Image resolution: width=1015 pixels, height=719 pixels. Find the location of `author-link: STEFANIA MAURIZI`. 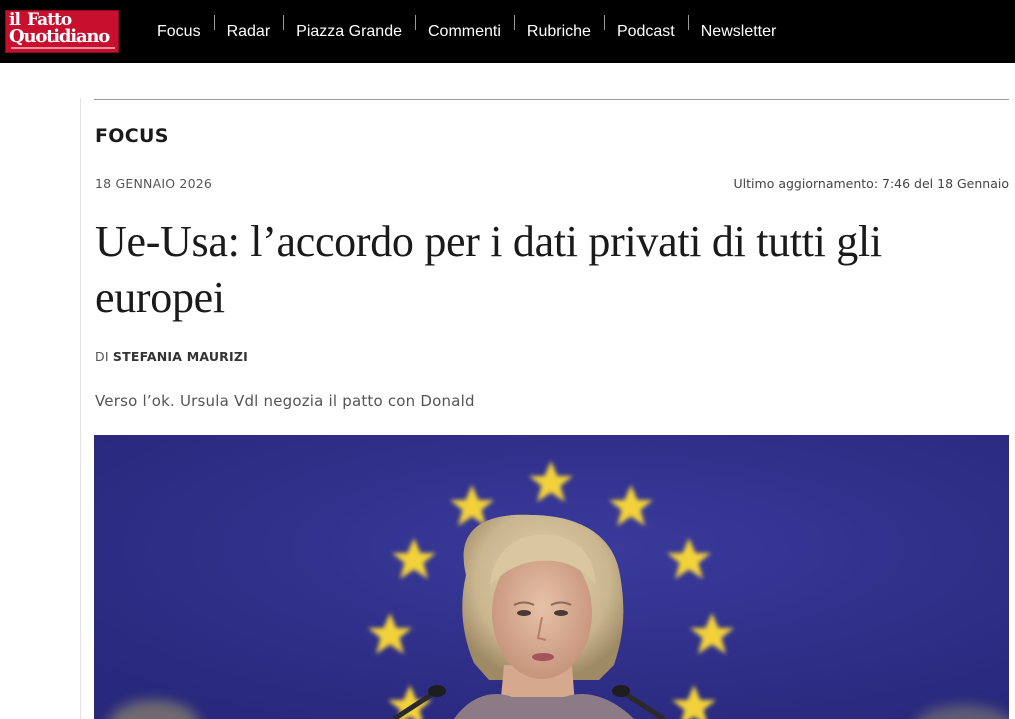

author-link: STEFANIA MAURIZI is located at coordinates (180, 356).